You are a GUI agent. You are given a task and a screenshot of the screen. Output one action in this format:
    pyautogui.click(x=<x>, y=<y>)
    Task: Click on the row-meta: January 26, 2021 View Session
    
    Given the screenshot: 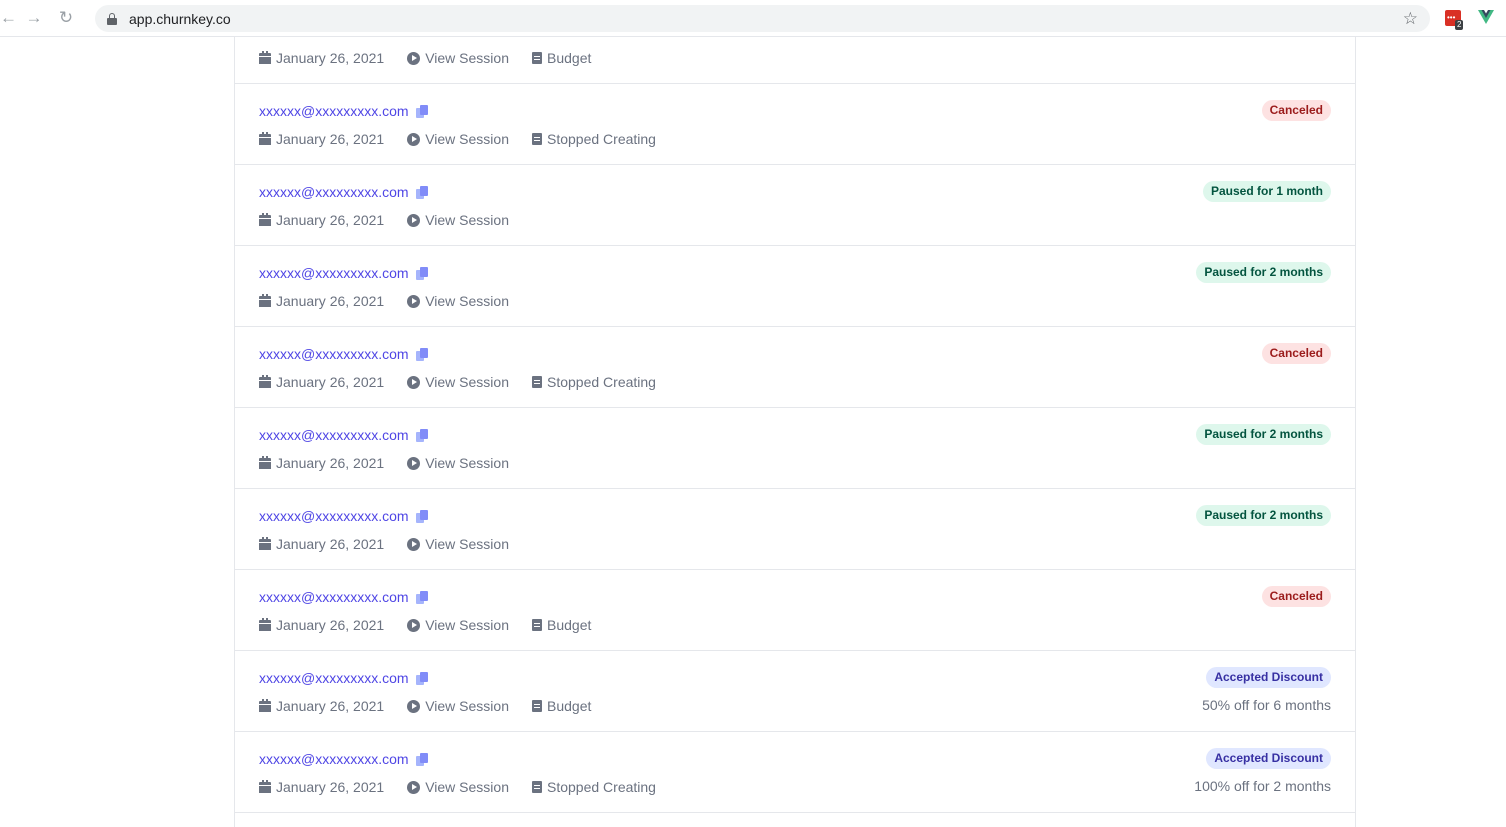 What is the action you would take?
    pyautogui.click(x=395, y=544)
    